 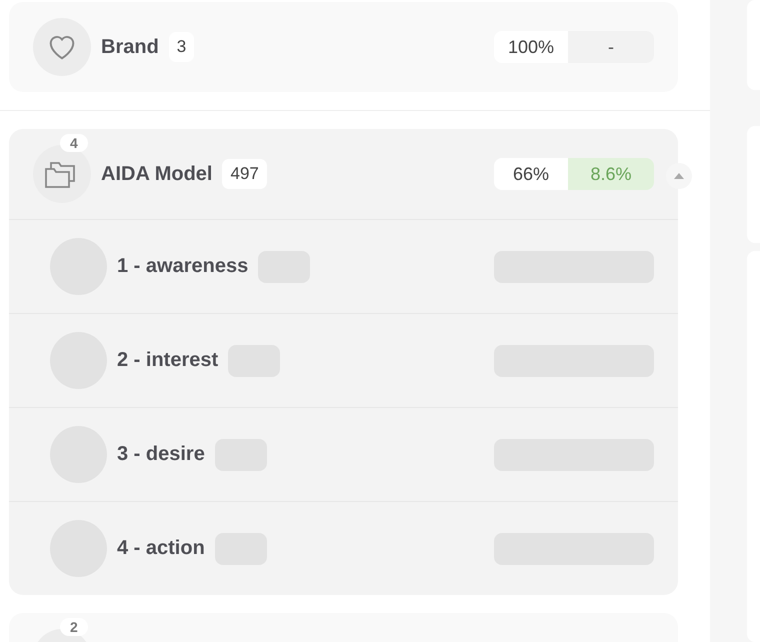 What do you see at coordinates (62, 47) in the screenshot?
I see `heart-icon` at bounding box center [62, 47].